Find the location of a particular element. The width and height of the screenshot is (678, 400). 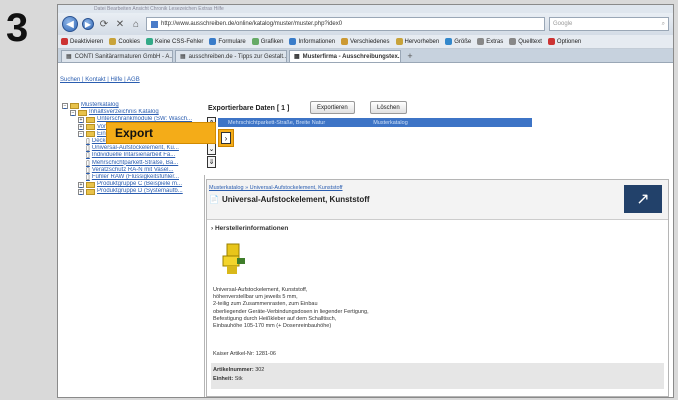

reload-icon: ⟳ is located at coordinates (104, 24).